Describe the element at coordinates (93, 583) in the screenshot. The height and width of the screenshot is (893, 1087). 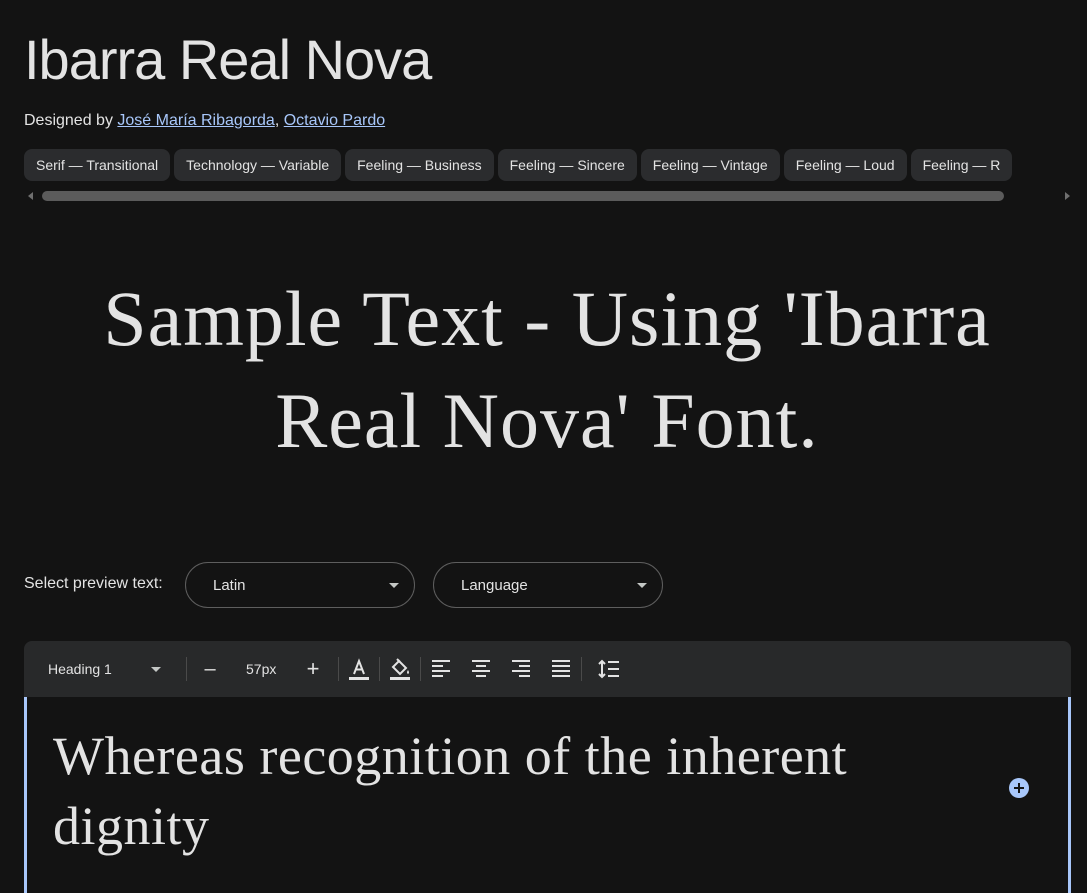
I see `preview-text-label: Select preview text:` at that location.